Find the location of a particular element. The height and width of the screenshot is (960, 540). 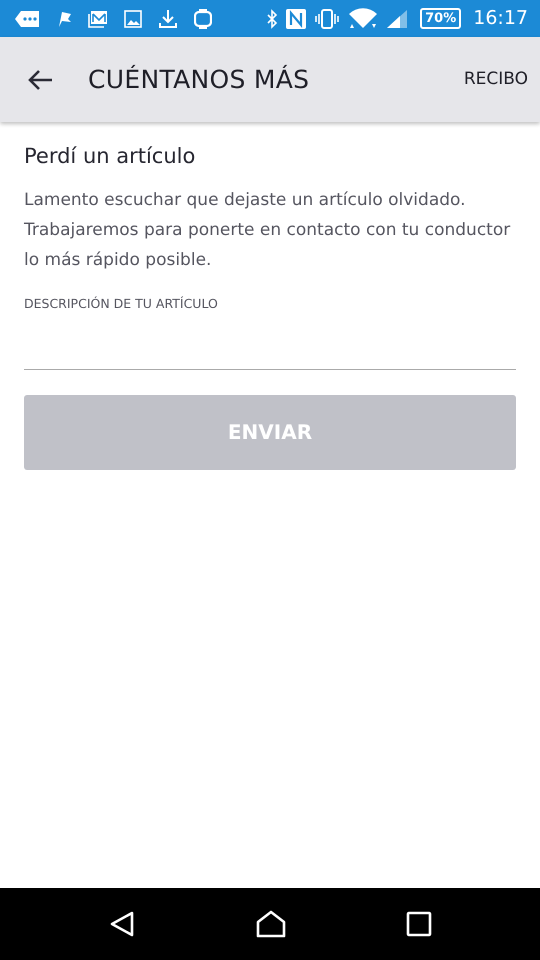

home-icon is located at coordinates (270, 924).